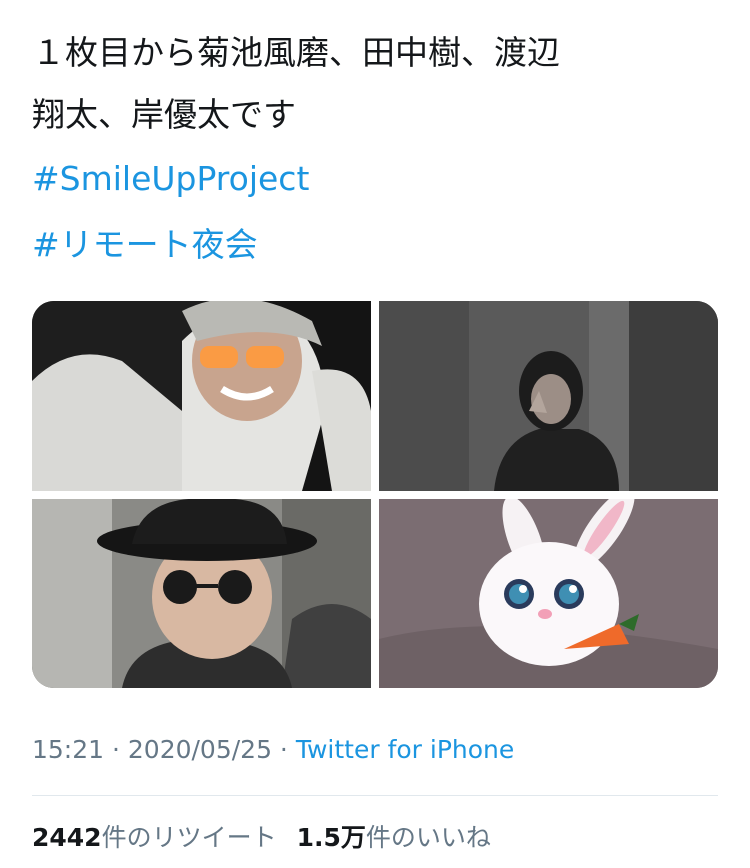  I want to click on photo-2-image, so click(548, 396).